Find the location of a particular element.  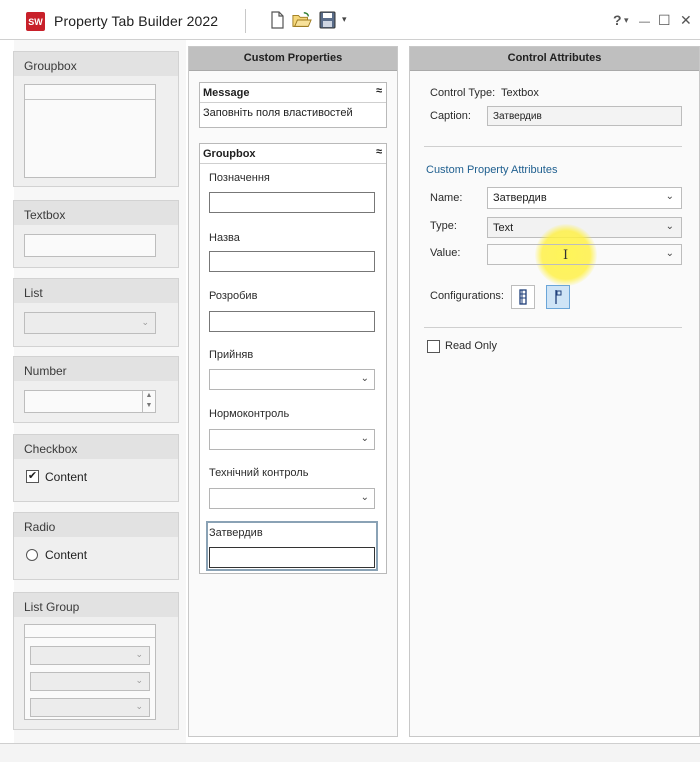

control-attributes-header: Control Attributes is located at coordinates (554, 59).